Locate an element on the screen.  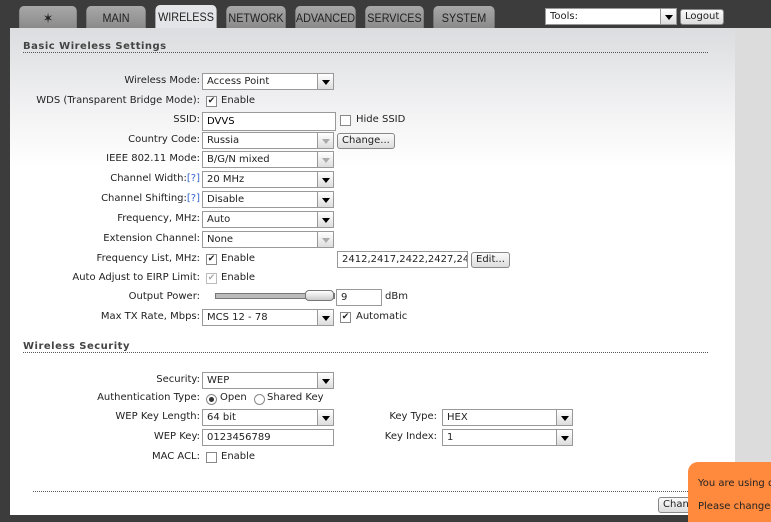
freq-list-label: Frequency List, MHz: is located at coordinates (148, 258).